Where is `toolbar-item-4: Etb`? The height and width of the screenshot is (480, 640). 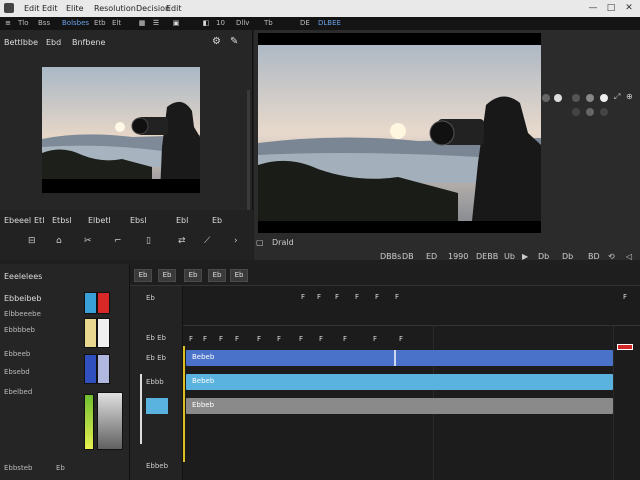
toolbar-item-4: Etb is located at coordinates (100, 23).